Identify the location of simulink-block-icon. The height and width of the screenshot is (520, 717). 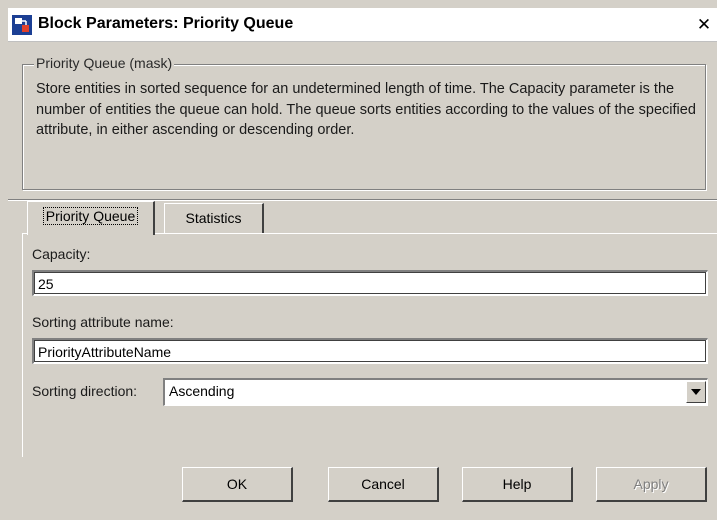
(22, 25).